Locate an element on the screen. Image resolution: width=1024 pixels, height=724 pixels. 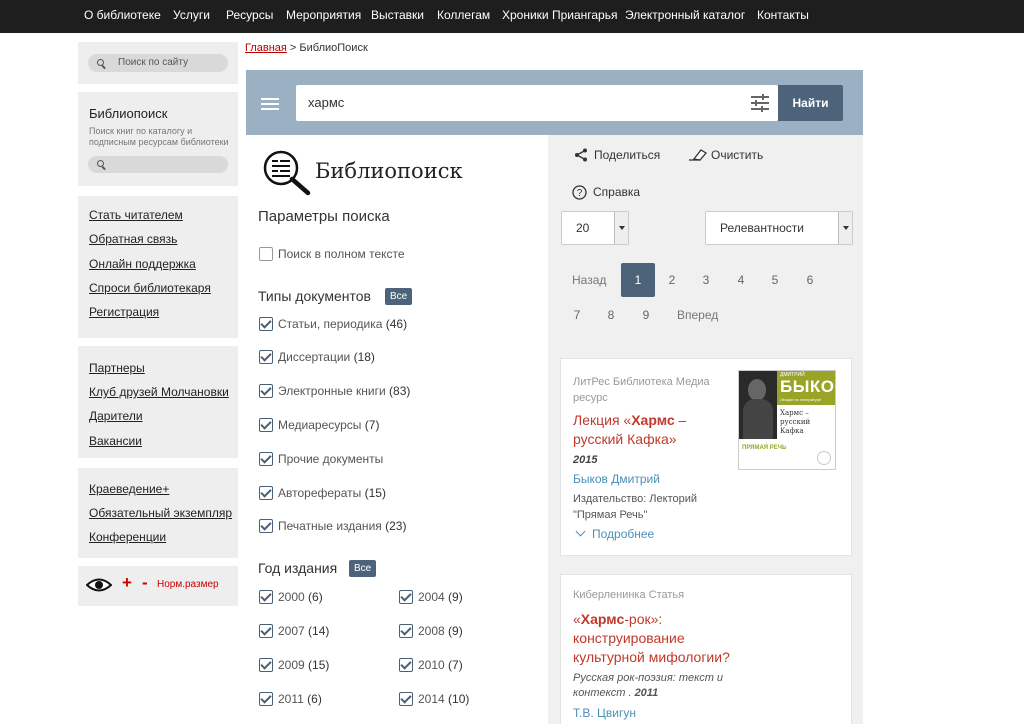
share-icon is located at coordinates (581, 155).